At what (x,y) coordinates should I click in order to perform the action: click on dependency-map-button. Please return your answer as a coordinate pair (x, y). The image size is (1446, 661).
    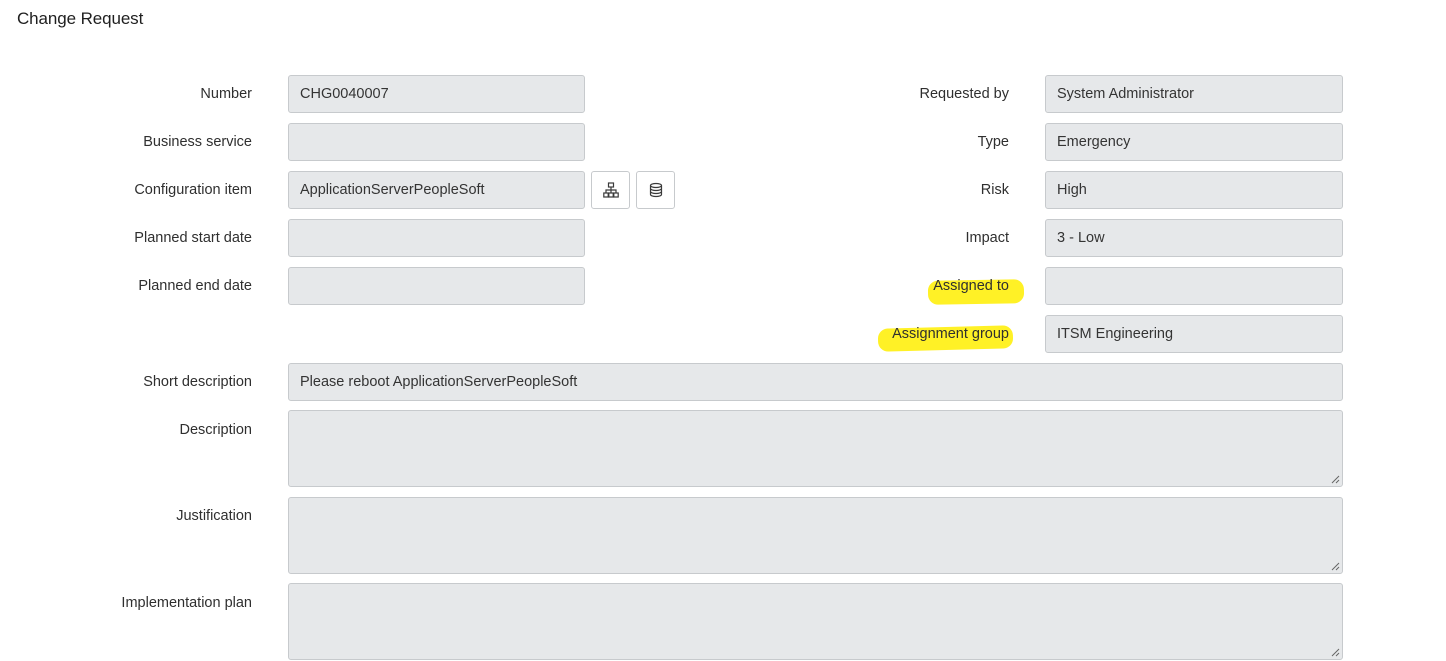
    Looking at the image, I should click on (610, 190).